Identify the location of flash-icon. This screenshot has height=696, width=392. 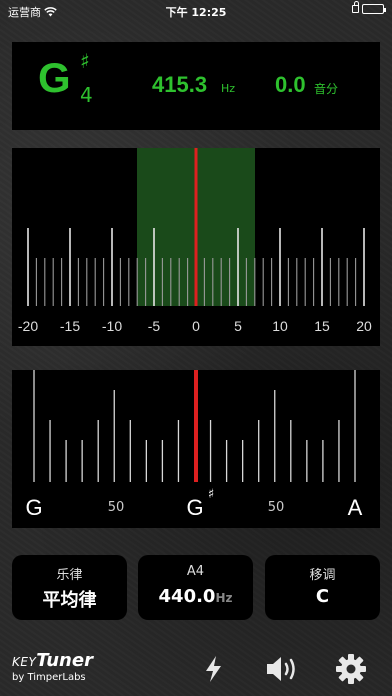
(213, 669).